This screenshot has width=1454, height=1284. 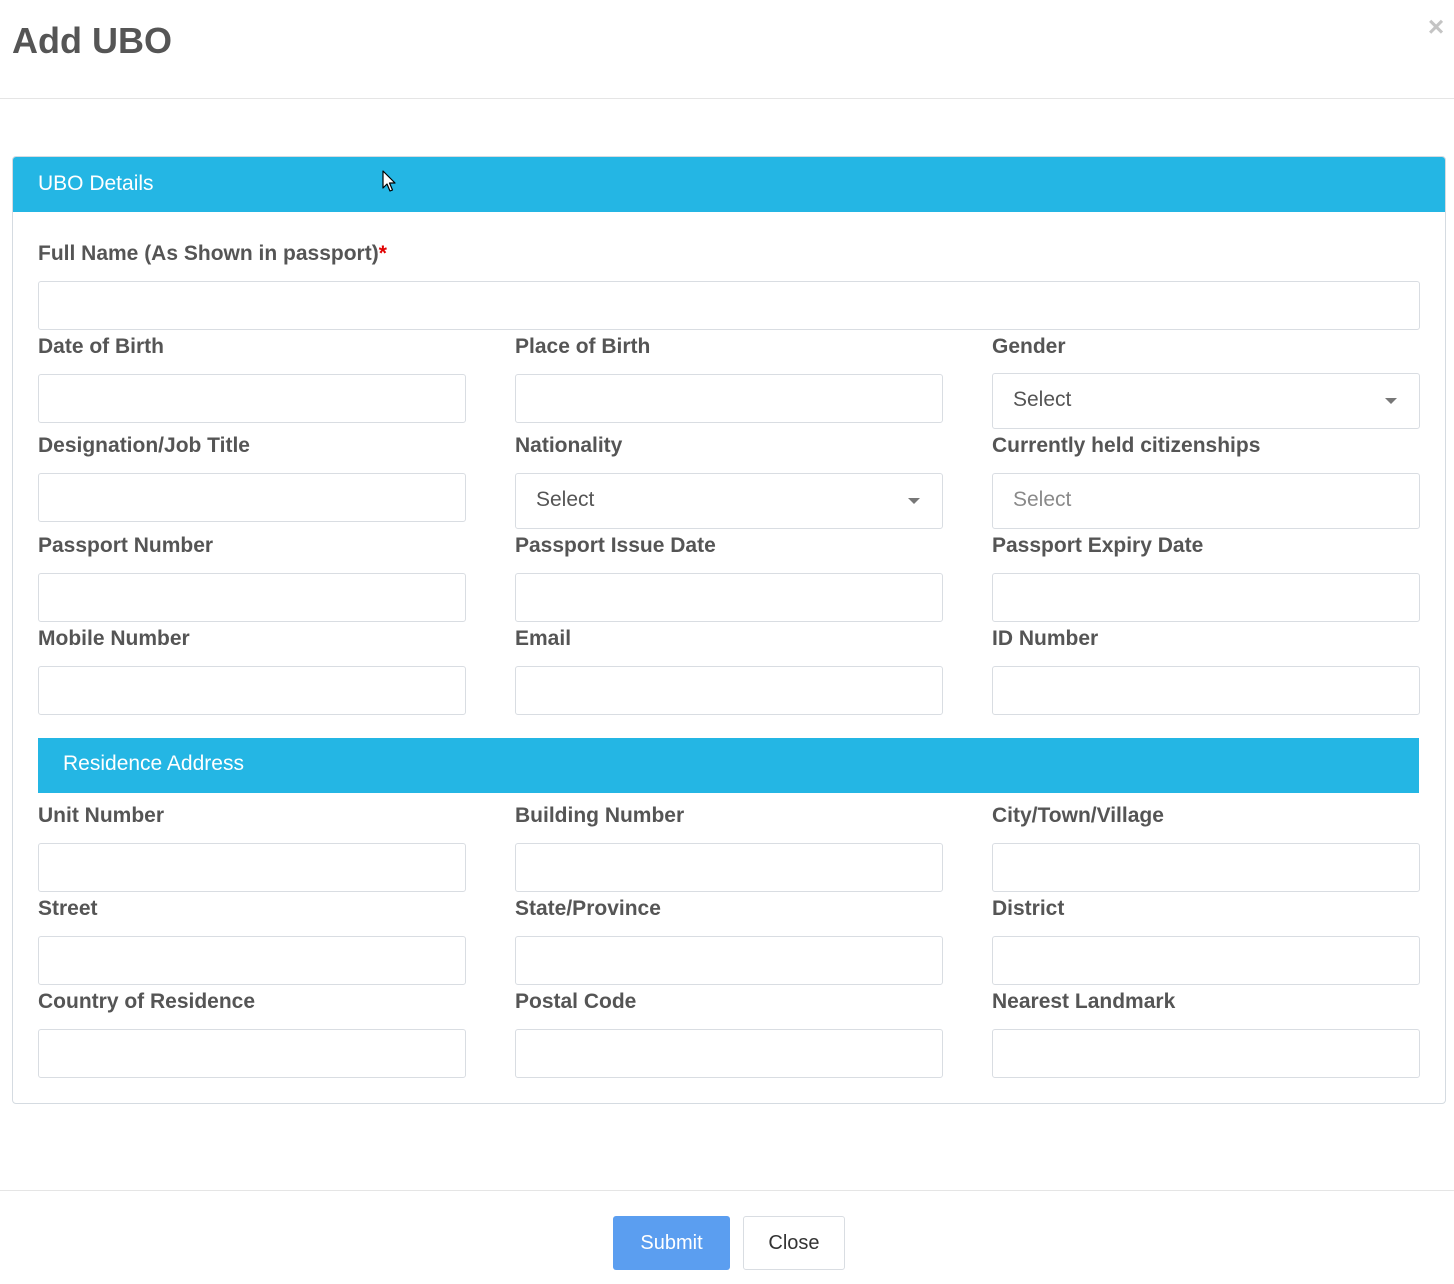 What do you see at coordinates (1206, 501) in the screenshot?
I see `citizenships-multiselect: Select` at bounding box center [1206, 501].